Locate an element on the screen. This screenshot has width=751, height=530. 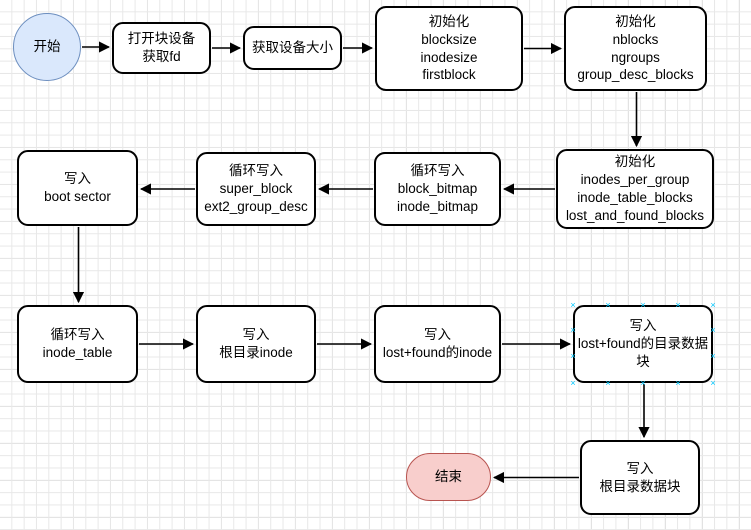
flow-node-n2: 获取设备大小 is located at coordinates (292, 48).